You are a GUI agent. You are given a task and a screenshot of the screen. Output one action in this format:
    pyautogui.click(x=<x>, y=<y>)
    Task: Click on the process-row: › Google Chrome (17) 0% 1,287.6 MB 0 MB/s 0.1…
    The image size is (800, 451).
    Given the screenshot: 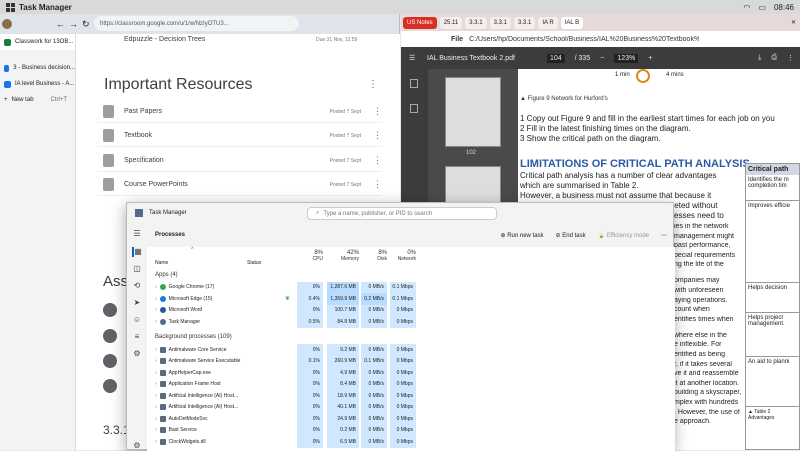 What is the action you would take?
    pyautogui.click(x=411, y=287)
    